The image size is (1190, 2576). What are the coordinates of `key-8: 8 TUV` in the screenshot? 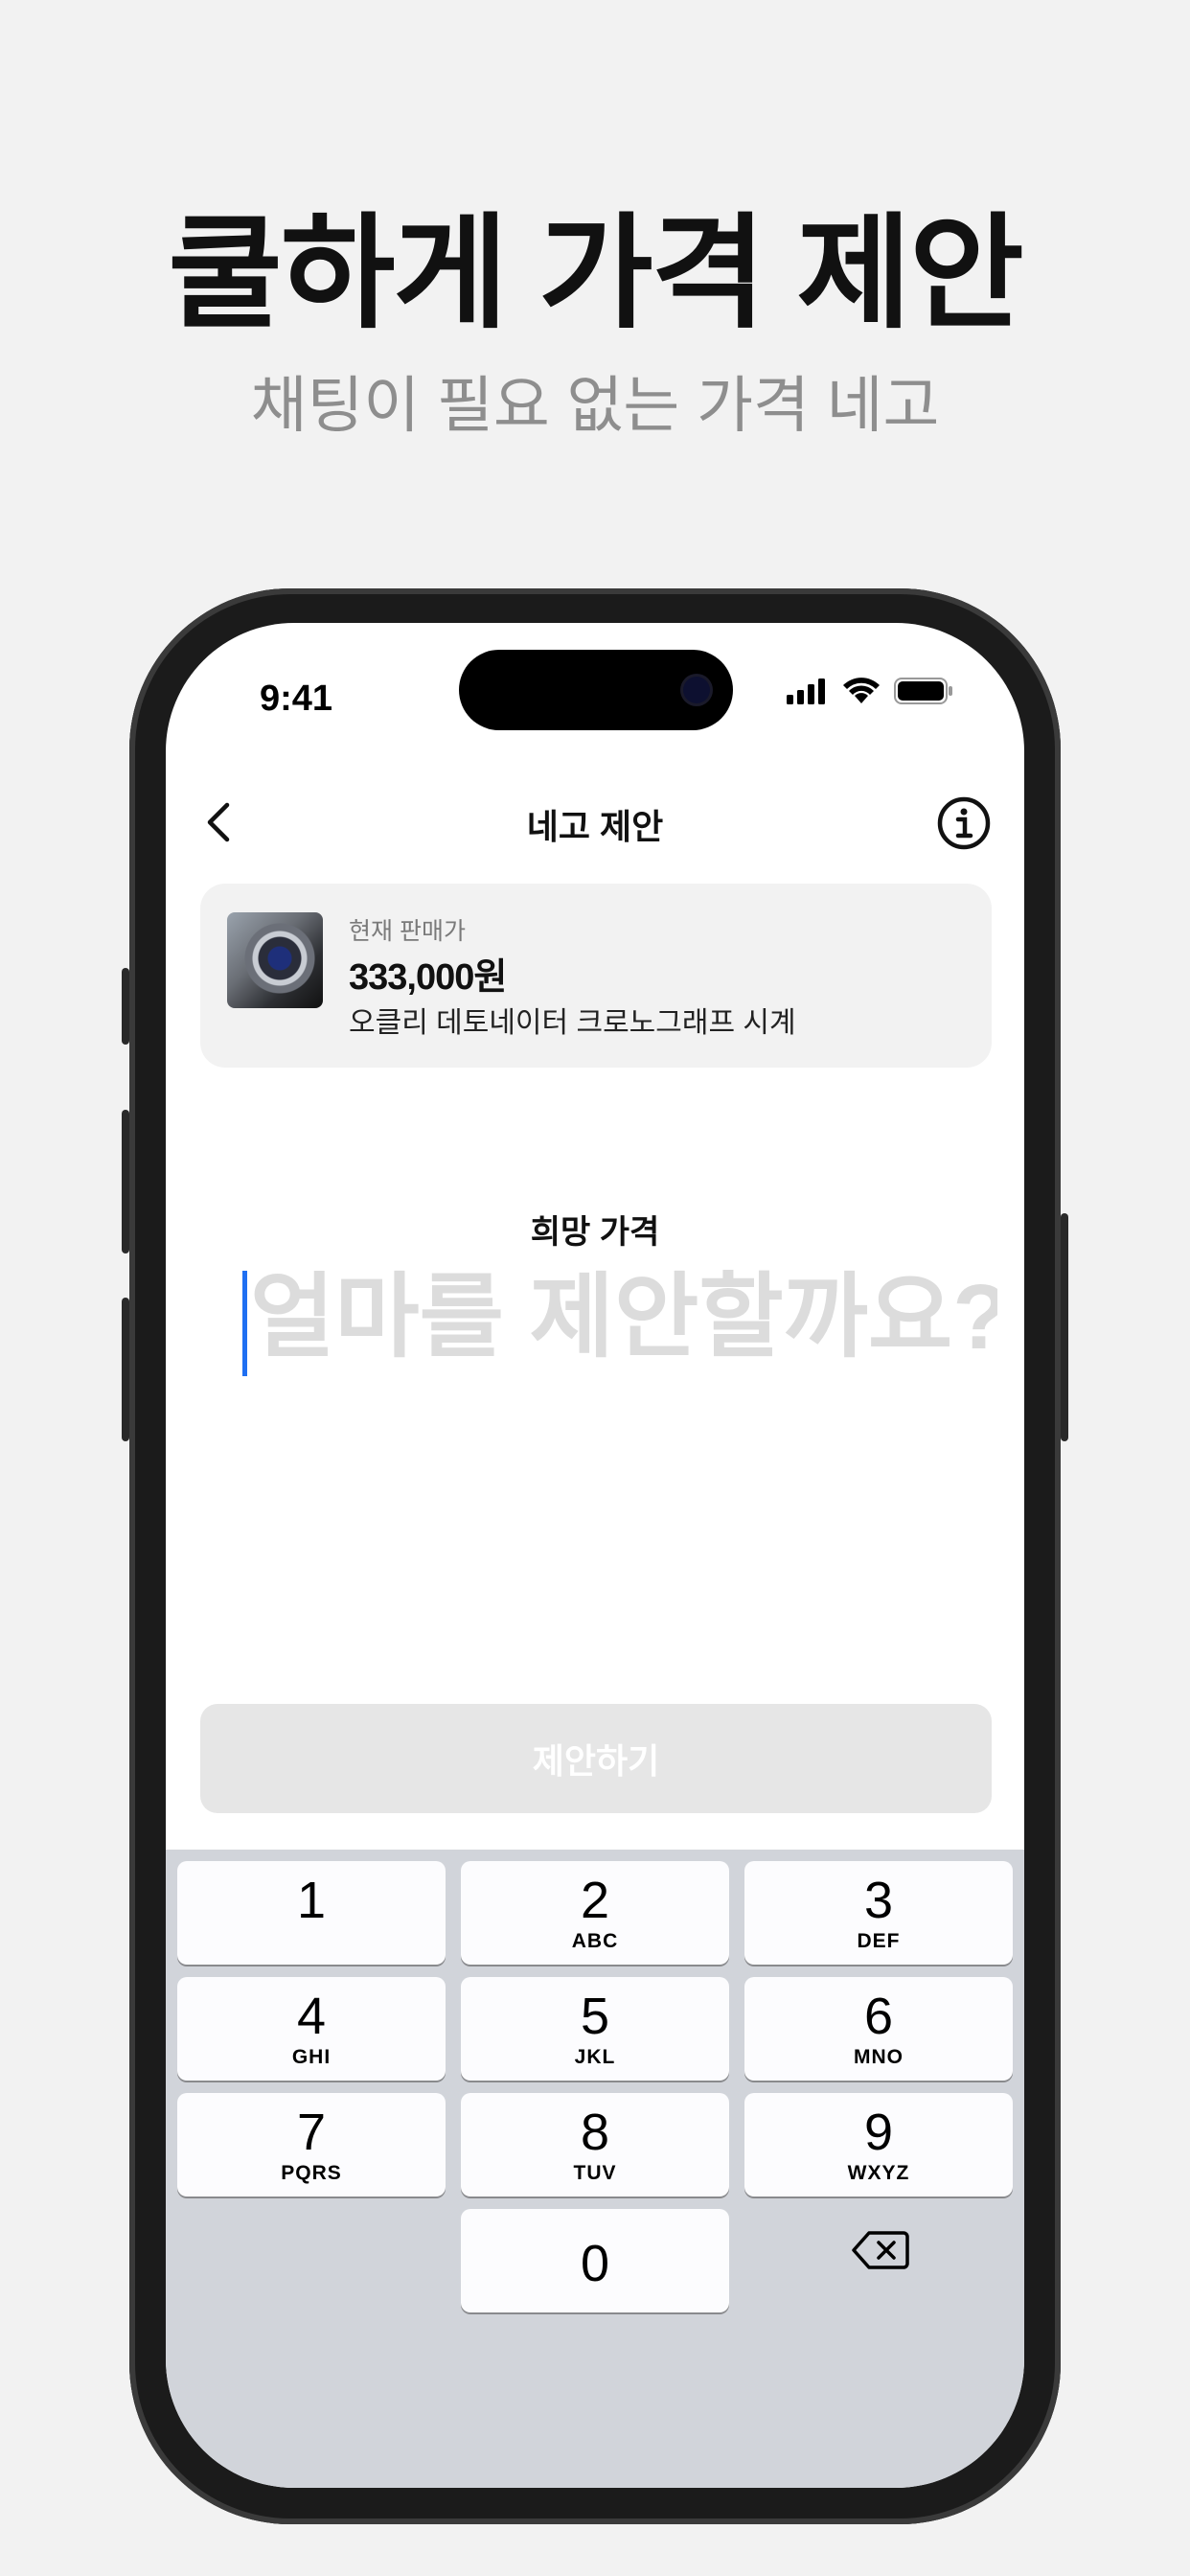 It's located at (595, 2144).